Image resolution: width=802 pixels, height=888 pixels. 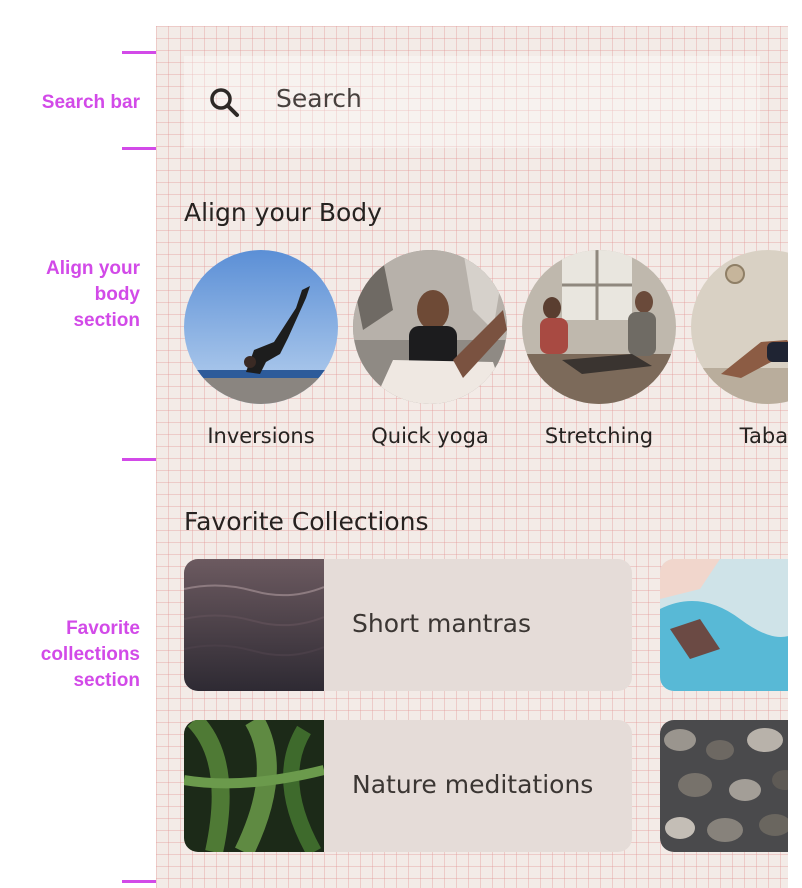 What do you see at coordinates (117, 294) in the screenshot?
I see `annotation-line: body` at bounding box center [117, 294].